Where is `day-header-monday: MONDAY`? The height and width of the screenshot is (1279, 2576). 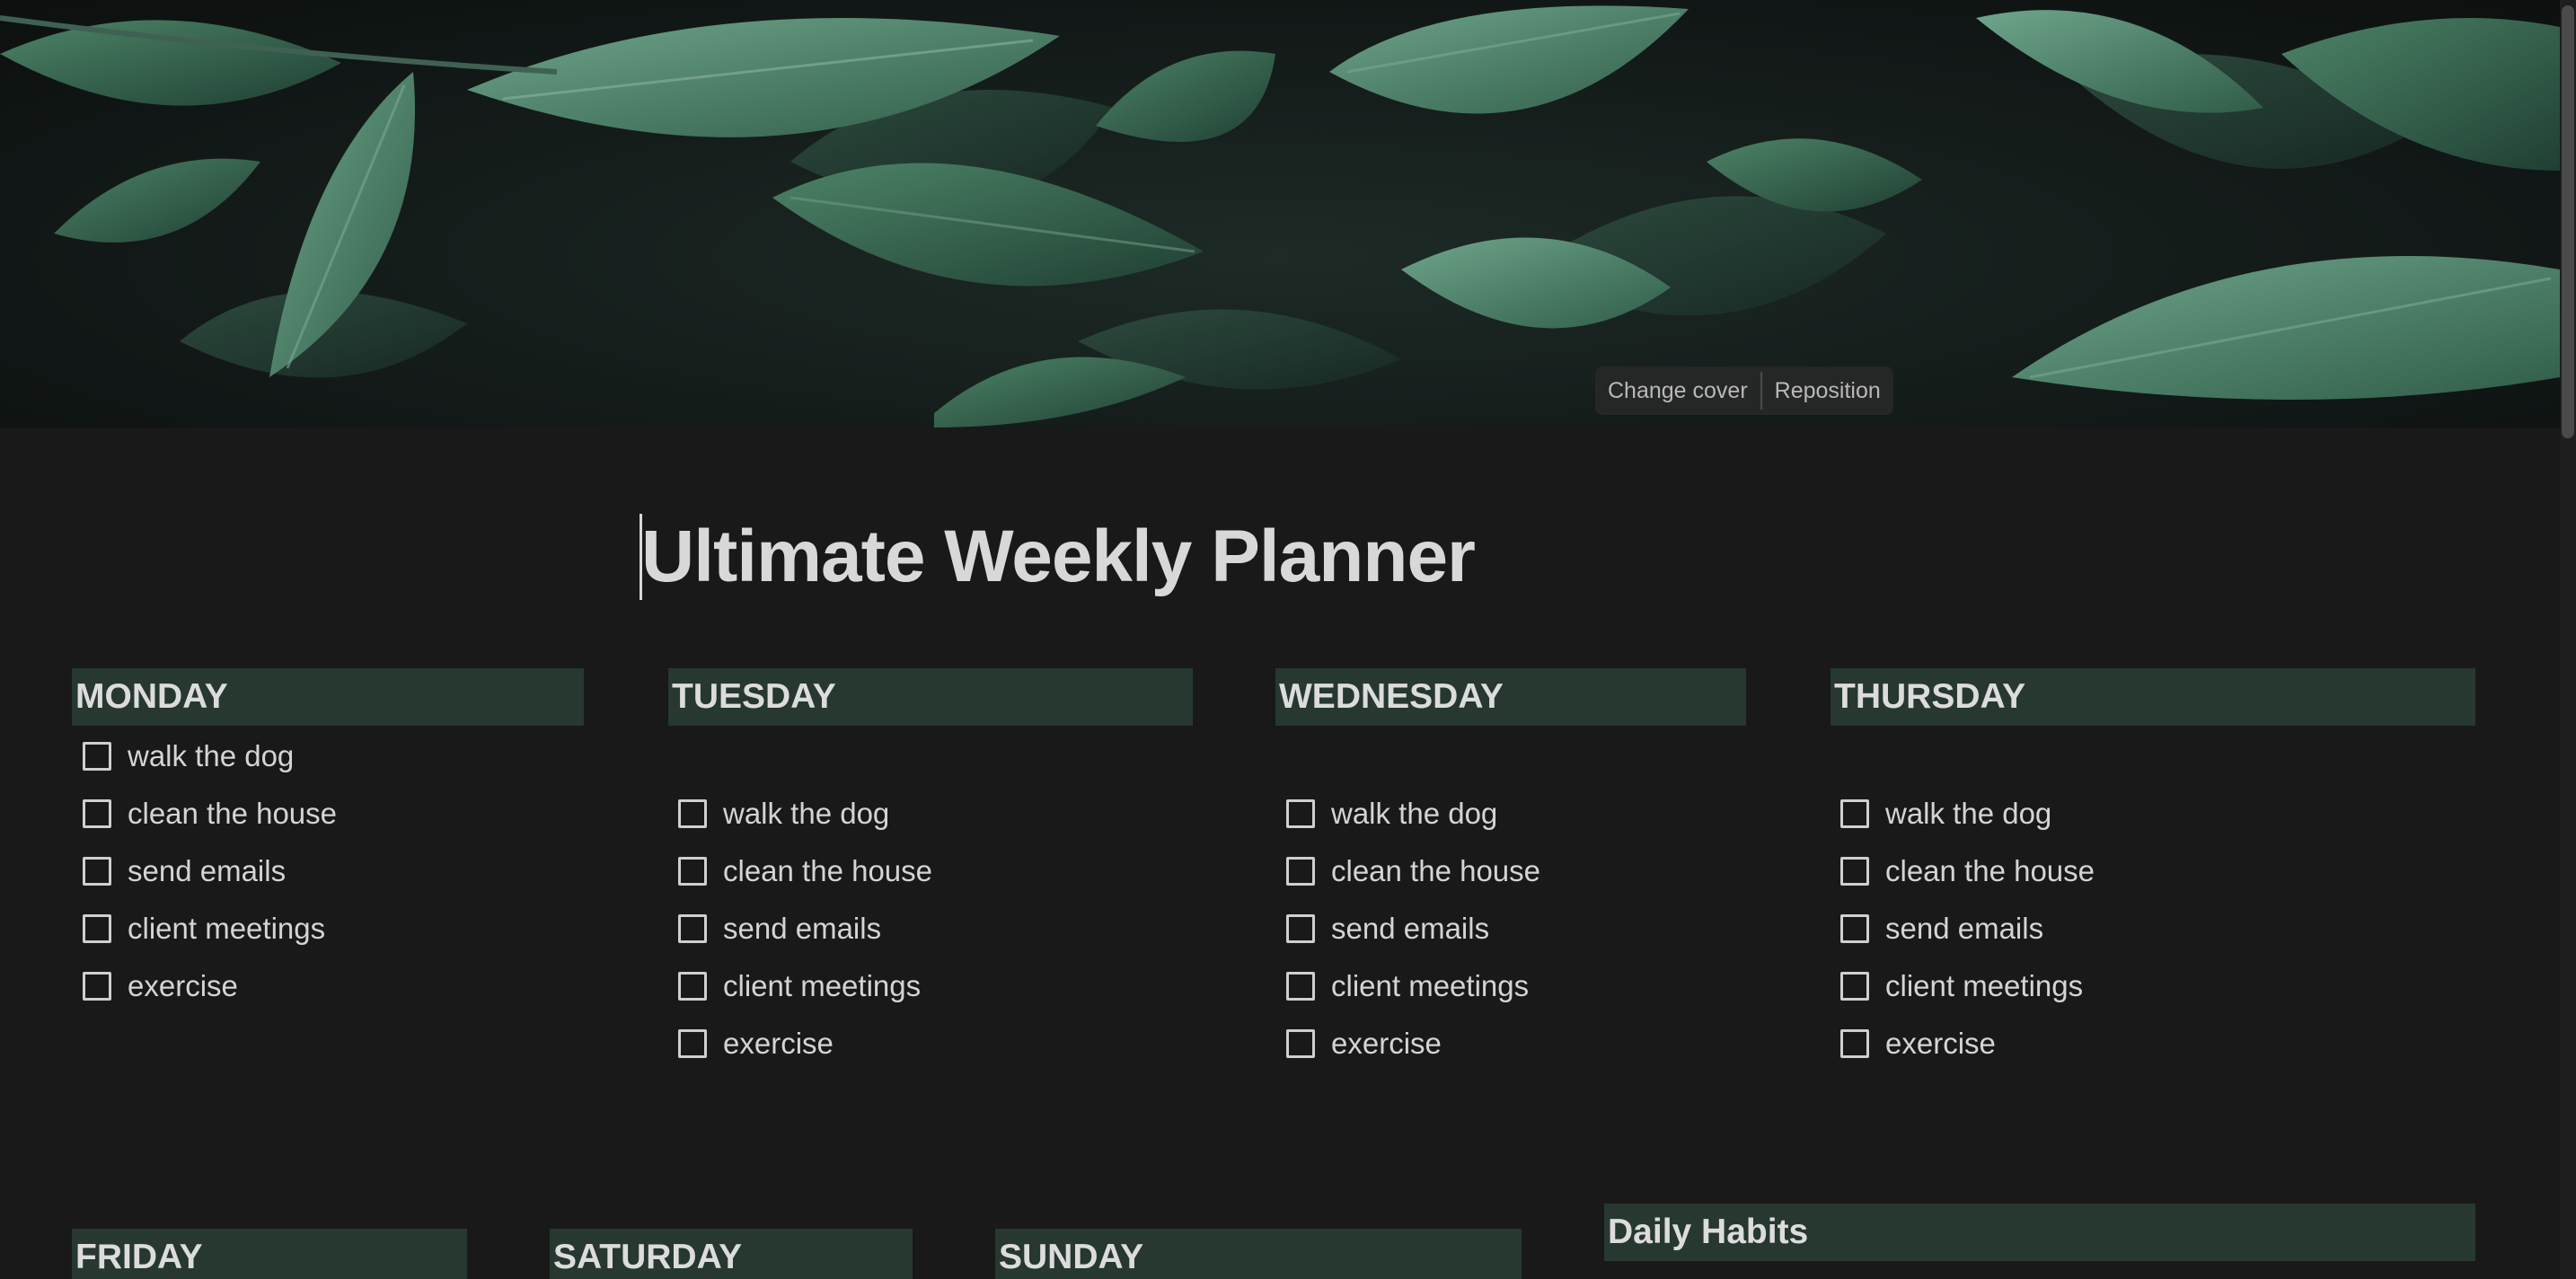
day-header-monday: MONDAY is located at coordinates (328, 697).